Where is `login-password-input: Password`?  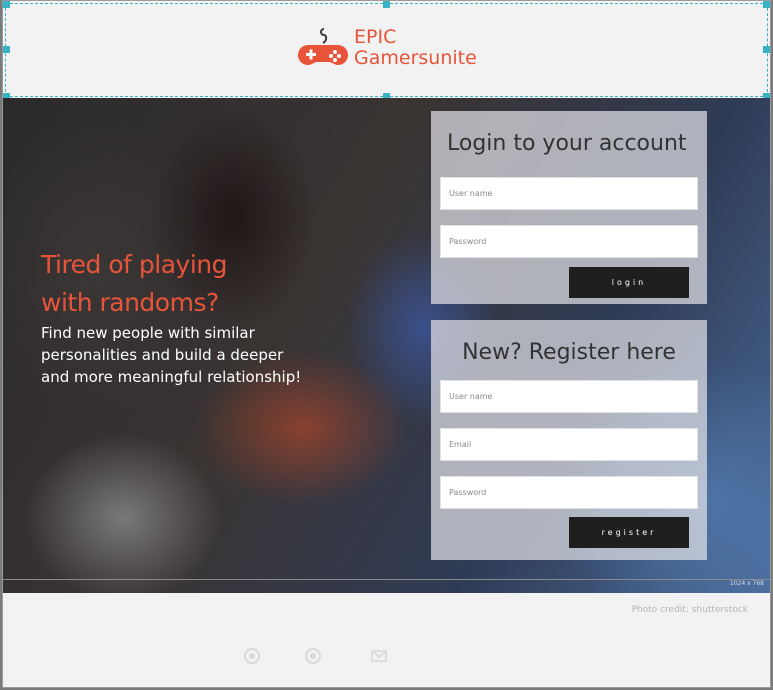
login-password-input: Password is located at coordinates (569, 241).